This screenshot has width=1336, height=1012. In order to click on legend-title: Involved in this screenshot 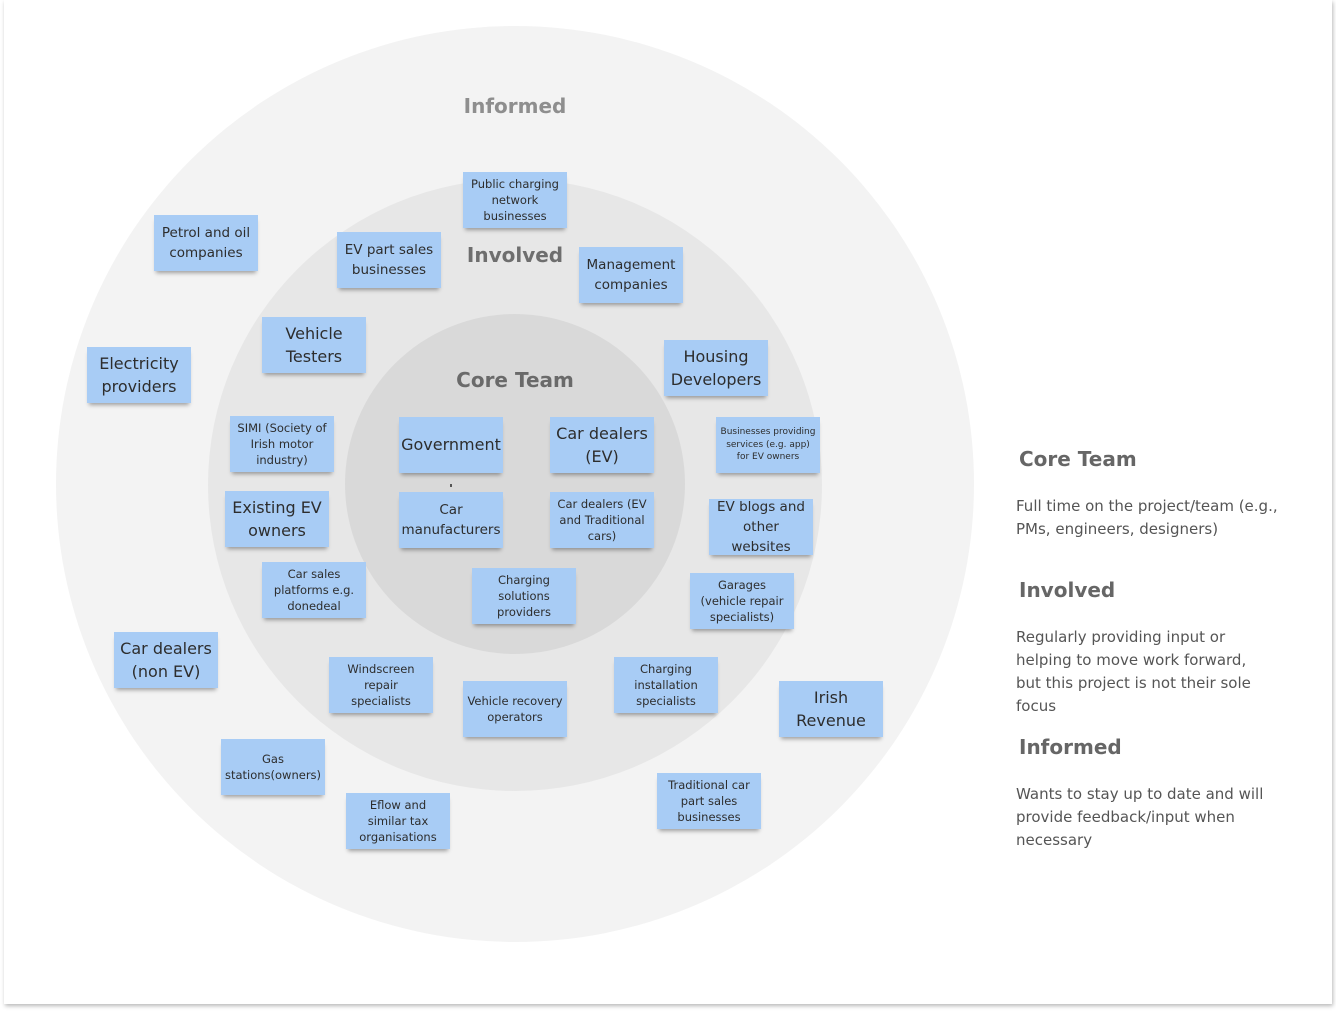, I will do `click(1067, 590)`.